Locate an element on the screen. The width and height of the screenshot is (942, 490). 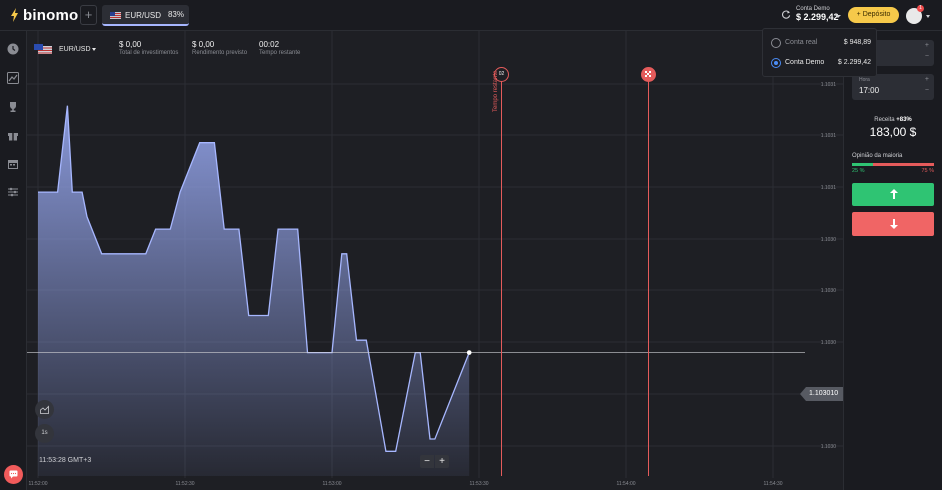
server-time: 11:53:28 GMT+3 is located at coordinates (65, 460).